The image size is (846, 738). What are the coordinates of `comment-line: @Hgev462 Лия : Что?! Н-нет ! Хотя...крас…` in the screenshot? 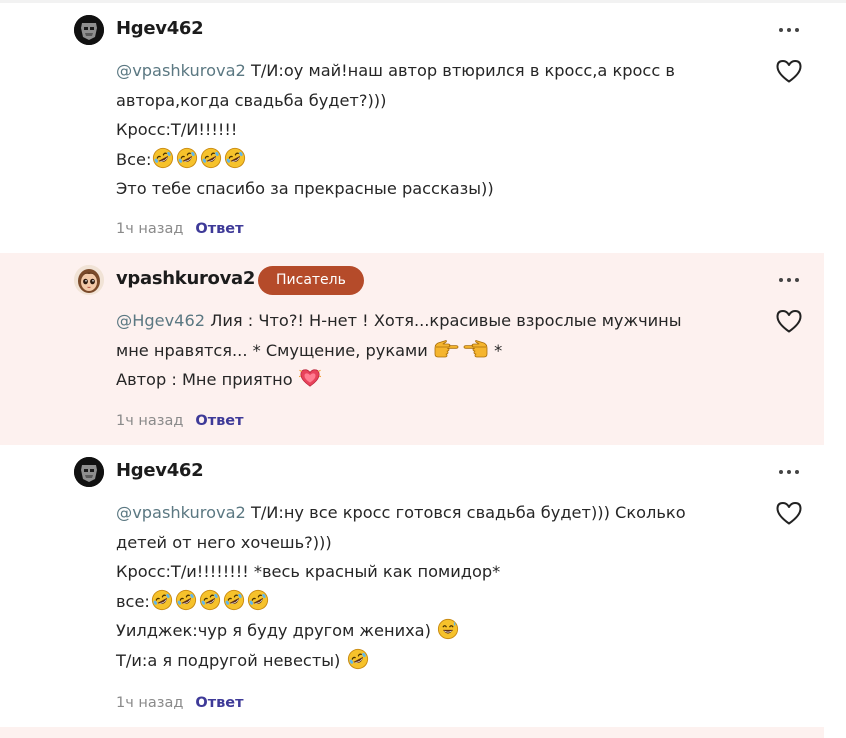 It's located at (399, 320).